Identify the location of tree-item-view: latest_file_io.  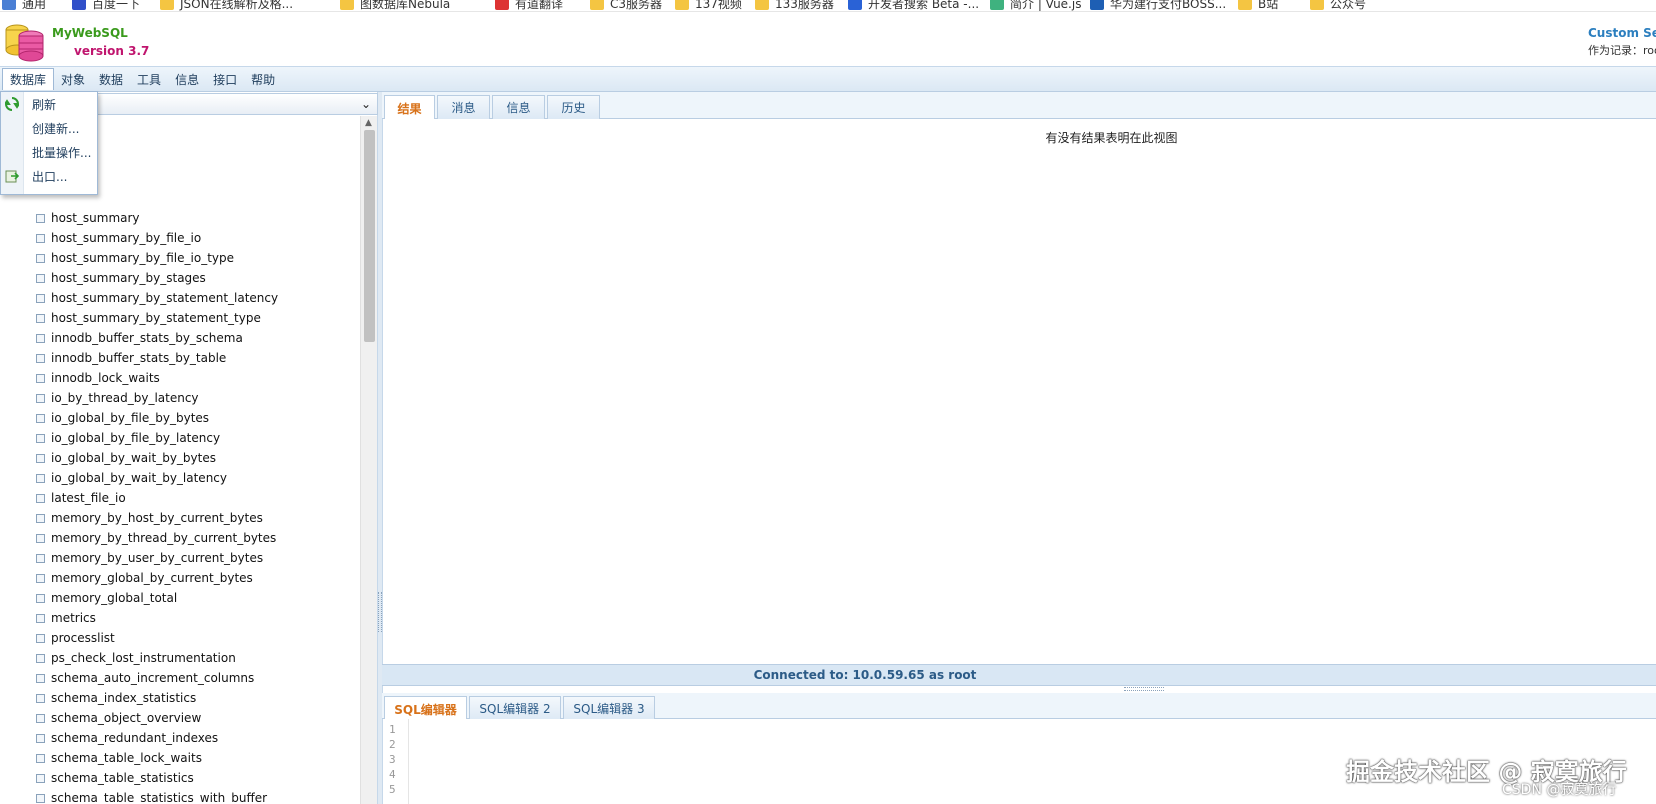
(63, 498).